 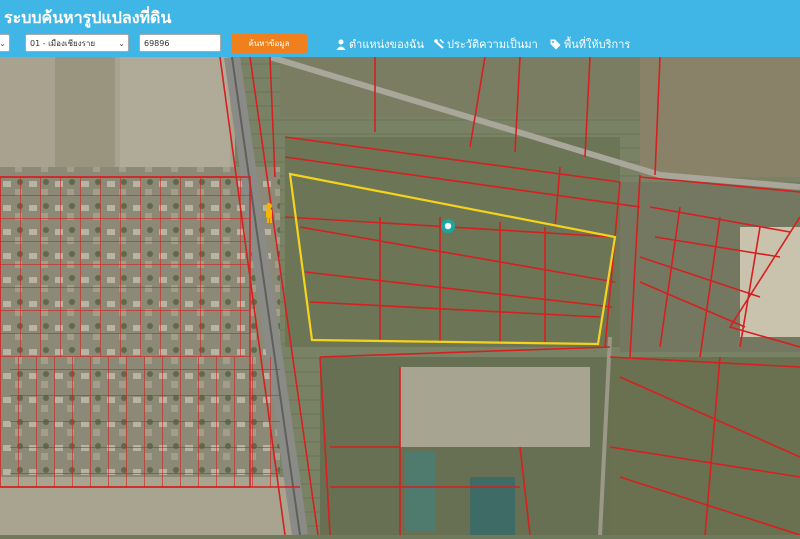 What do you see at coordinates (770, 282) in the screenshot?
I see `bright-field-east` at bounding box center [770, 282].